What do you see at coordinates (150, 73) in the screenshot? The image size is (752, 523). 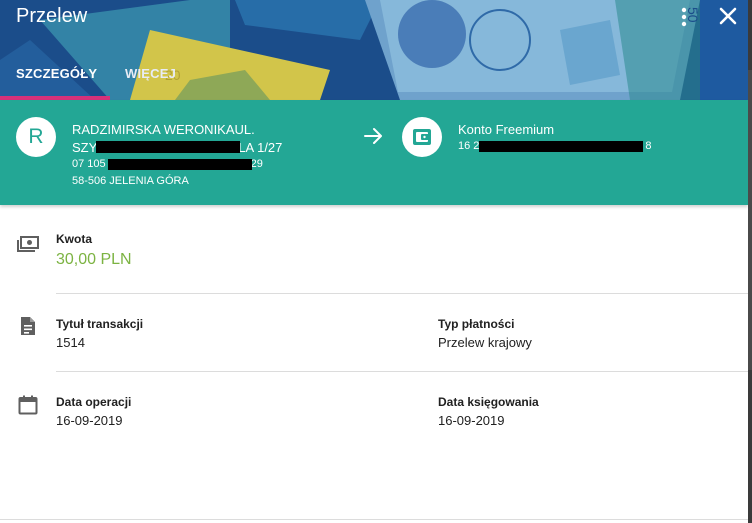 I see `tab-more: WIĘCEJ` at bounding box center [150, 73].